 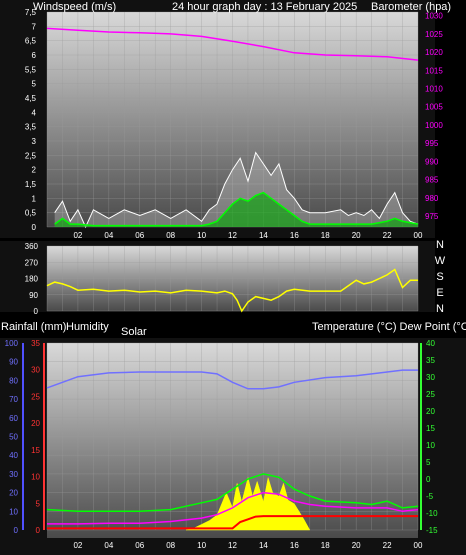 What do you see at coordinates (87, 327) in the screenshot?
I see `humidity-axis-title: Humidity` at bounding box center [87, 327].